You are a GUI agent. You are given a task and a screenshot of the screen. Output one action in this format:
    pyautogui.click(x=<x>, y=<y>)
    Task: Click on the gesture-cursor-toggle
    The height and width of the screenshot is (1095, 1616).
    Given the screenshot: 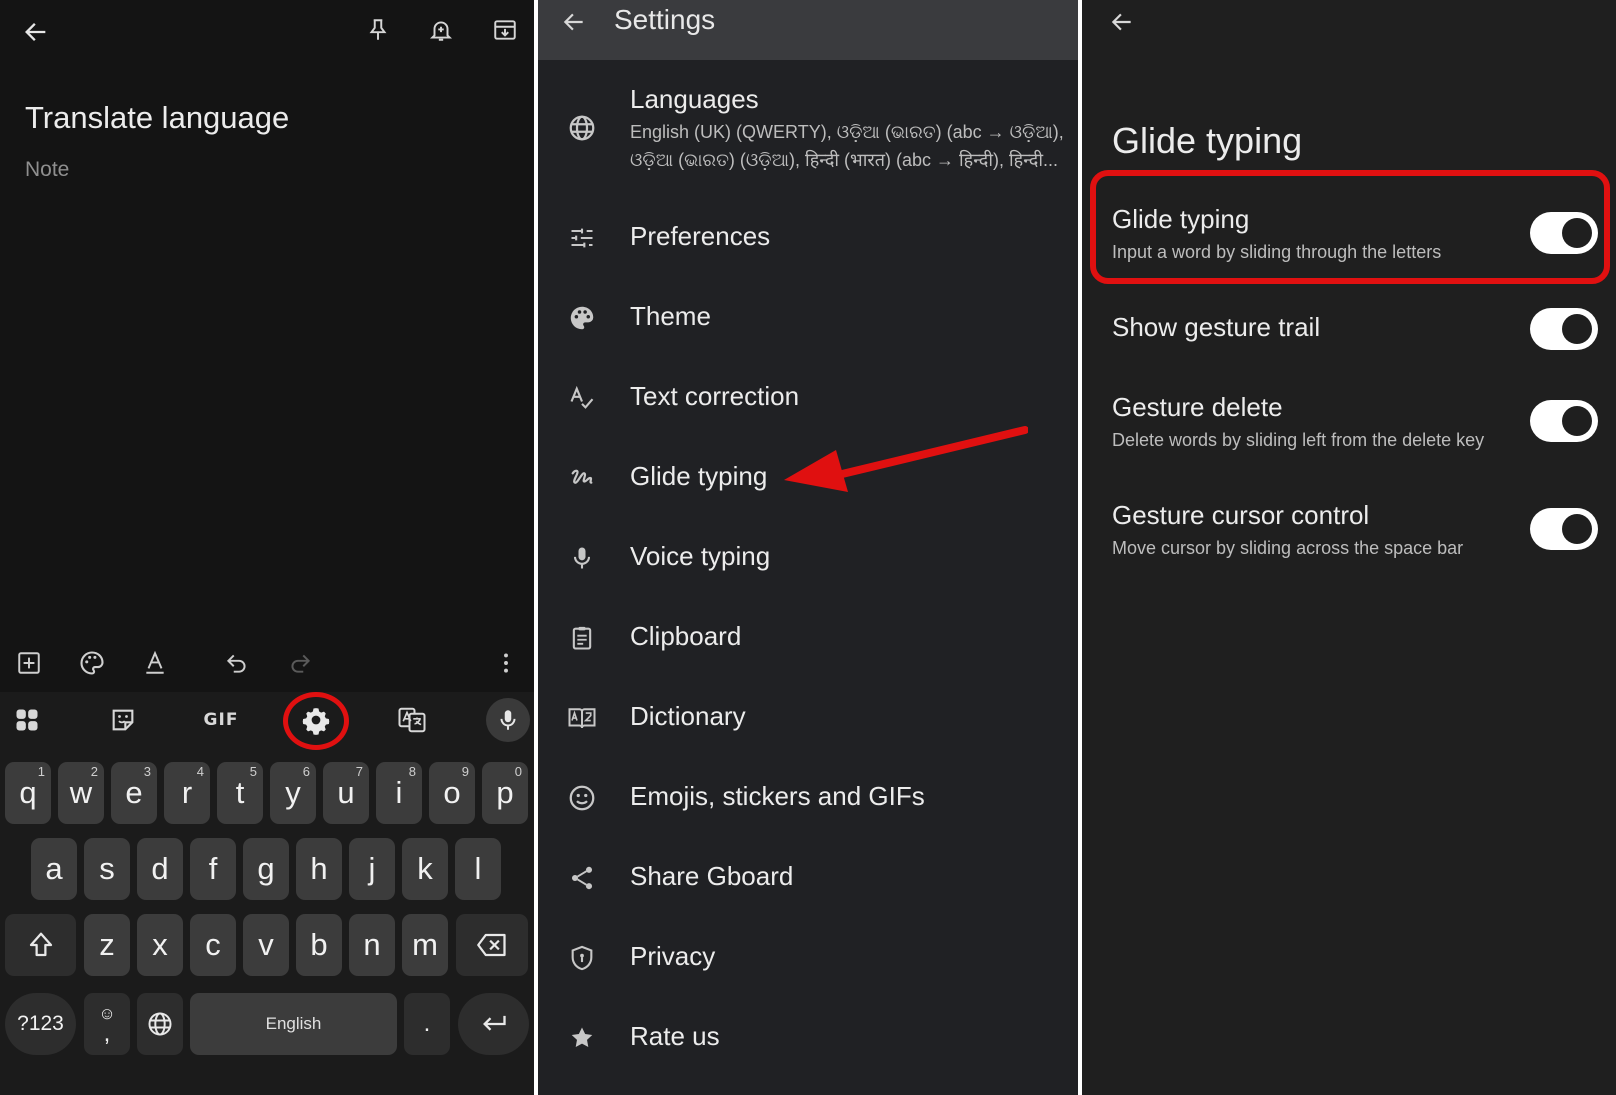 What is the action you would take?
    pyautogui.click(x=1564, y=529)
    